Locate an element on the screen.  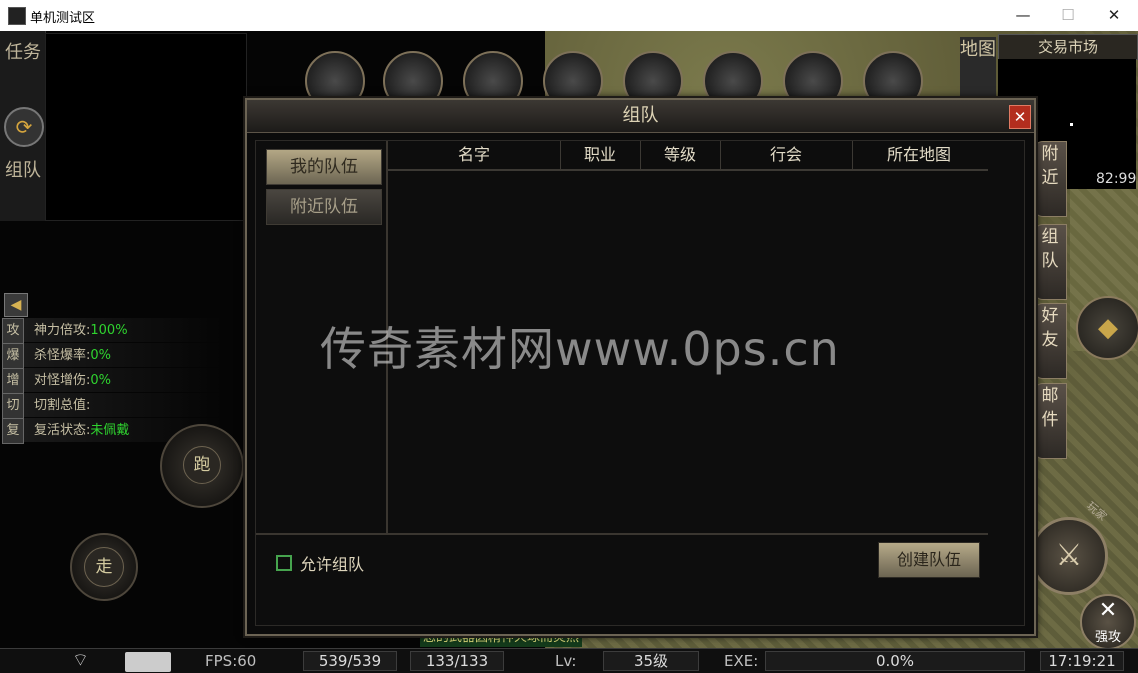
column-guild: 行会 is located at coordinates (786, 155).